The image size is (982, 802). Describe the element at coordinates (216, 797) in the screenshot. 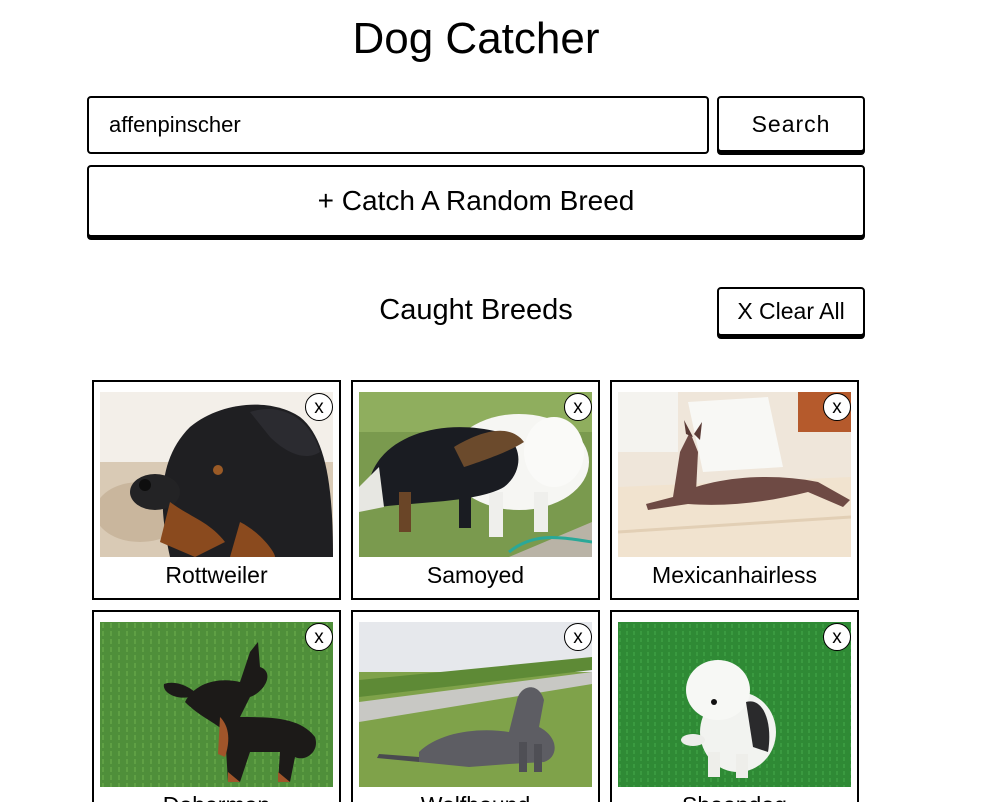

I see `breed-name: Doberman` at that location.